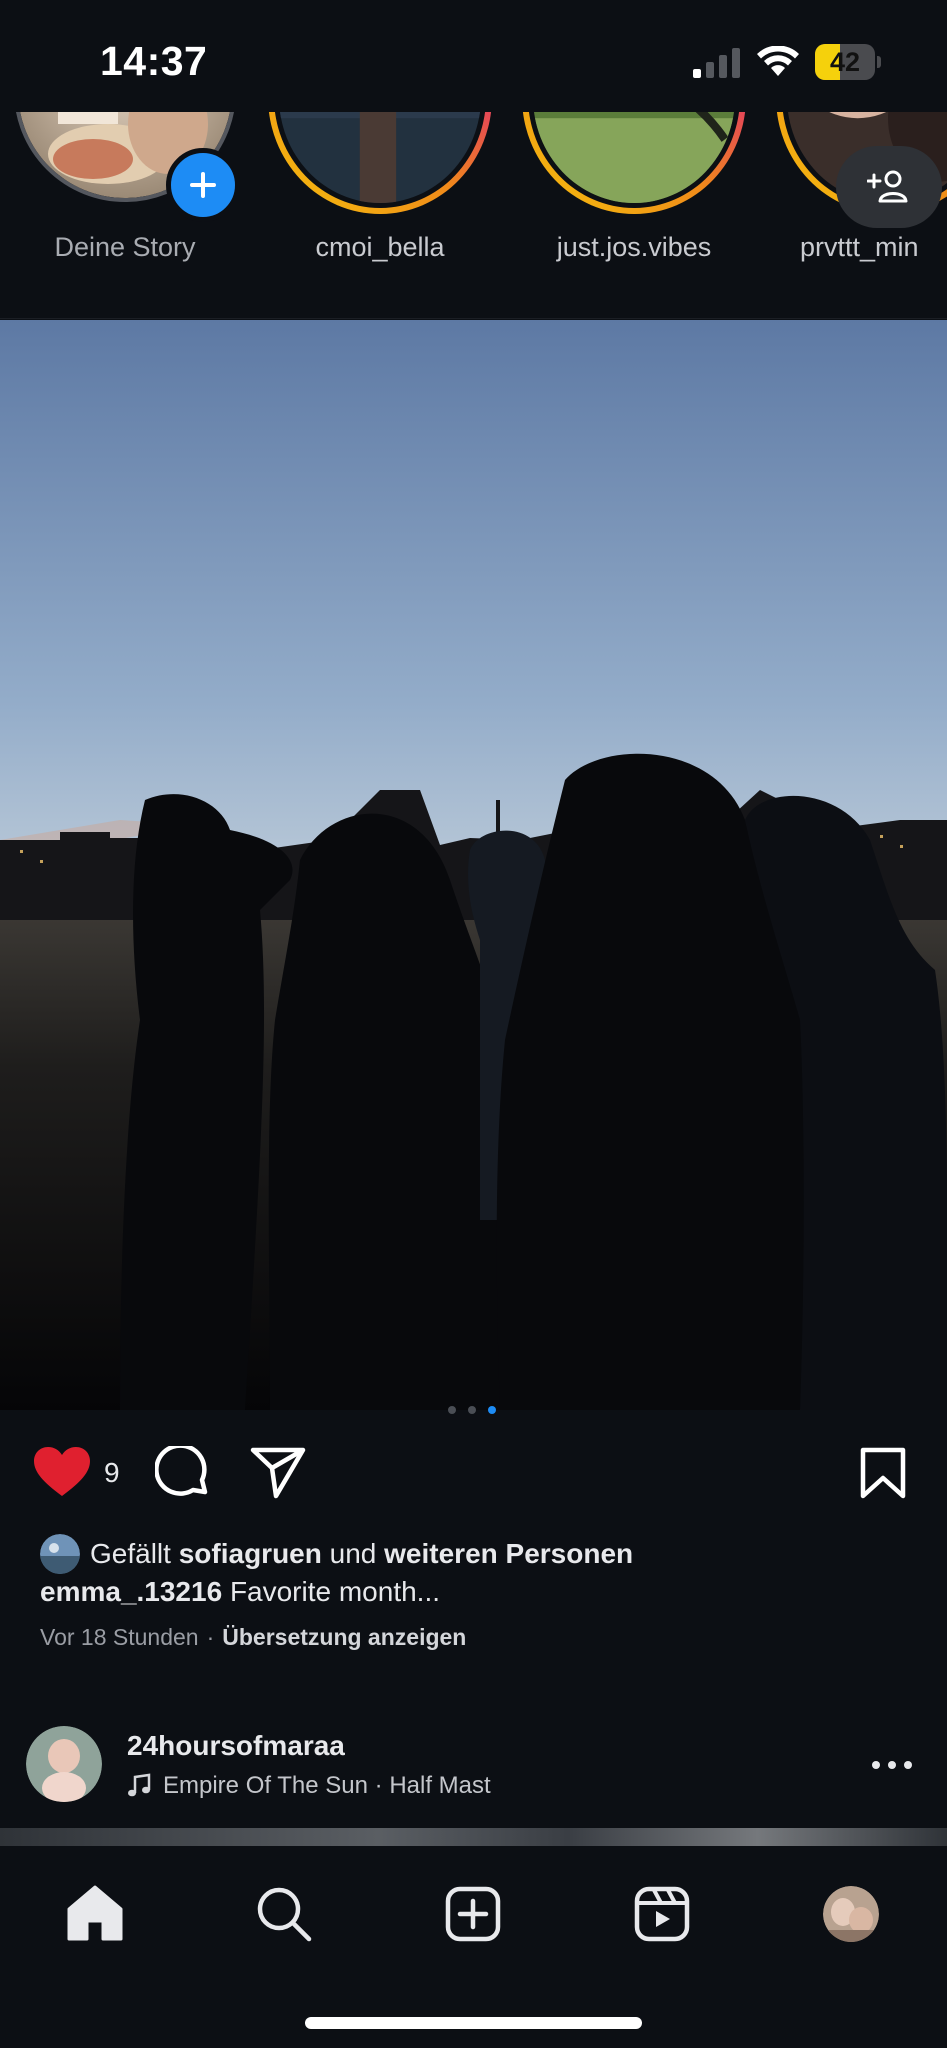  I want to click on more-options-icon, so click(892, 1765).